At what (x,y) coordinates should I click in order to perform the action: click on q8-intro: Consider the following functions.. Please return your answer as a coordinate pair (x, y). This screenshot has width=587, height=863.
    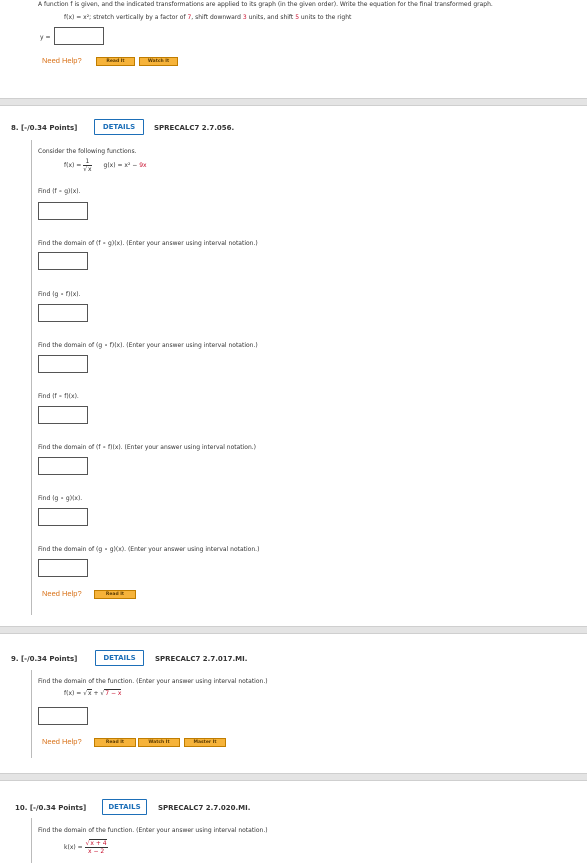
    Looking at the image, I should click on (87, 151).